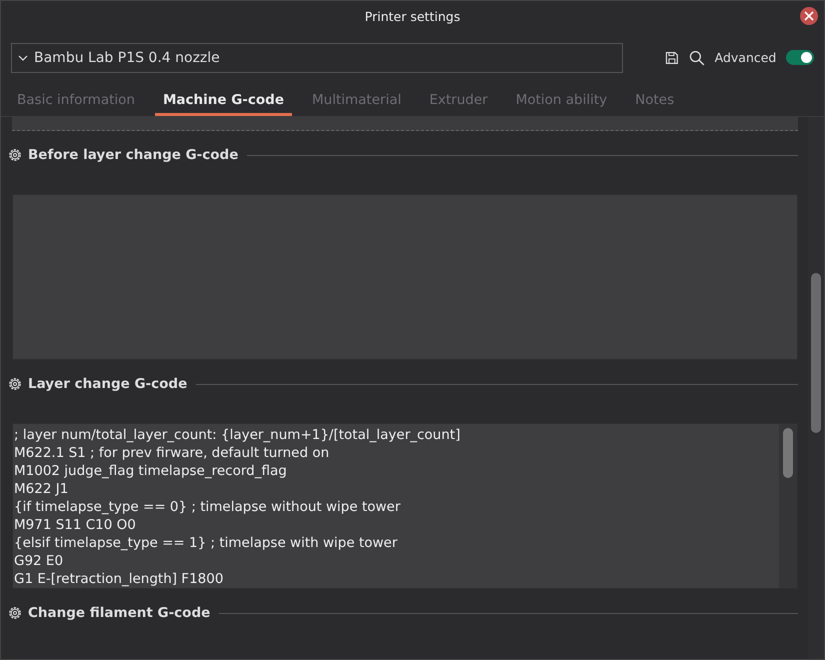 The height and width of the screenshot is (660, 825). I want to click on code-line: {if timelapse_type == 0} ; timelapse without wipe tower, so click(208, 507).